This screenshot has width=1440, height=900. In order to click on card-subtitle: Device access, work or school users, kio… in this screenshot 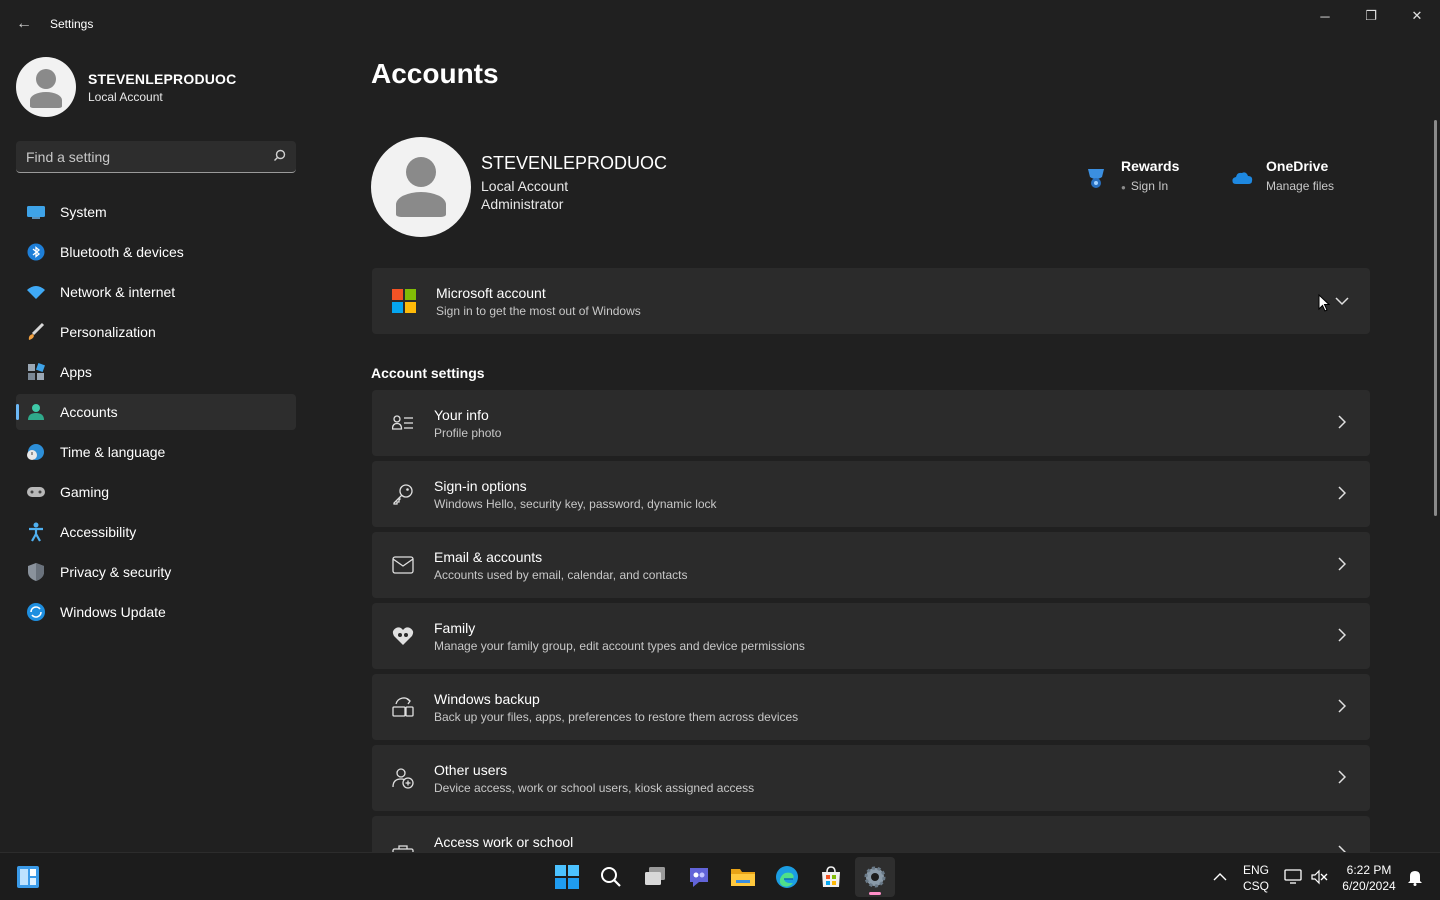, I will do `click(594, 787)`.